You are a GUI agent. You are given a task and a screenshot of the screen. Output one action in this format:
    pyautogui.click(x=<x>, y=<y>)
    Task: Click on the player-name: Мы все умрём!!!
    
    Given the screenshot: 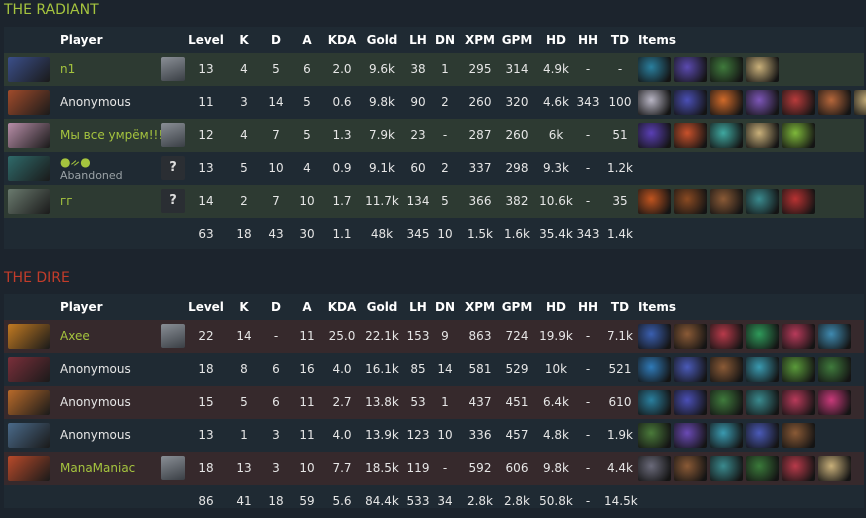 What is the action you would take?
    pyautogui.click(x=111, y=135)
    